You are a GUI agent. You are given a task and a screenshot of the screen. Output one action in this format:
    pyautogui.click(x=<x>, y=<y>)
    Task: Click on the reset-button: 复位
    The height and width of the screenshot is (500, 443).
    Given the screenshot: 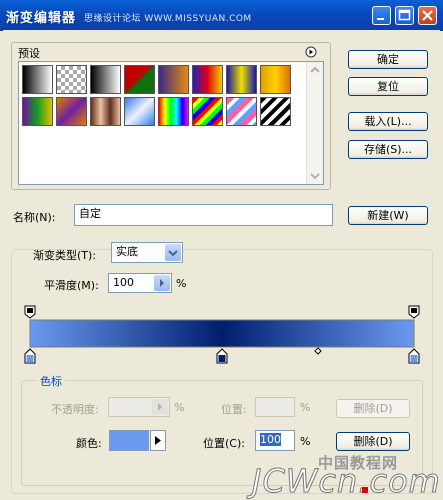 What is the action you would take?
    pyautogui.click(x=388, y=86)
    